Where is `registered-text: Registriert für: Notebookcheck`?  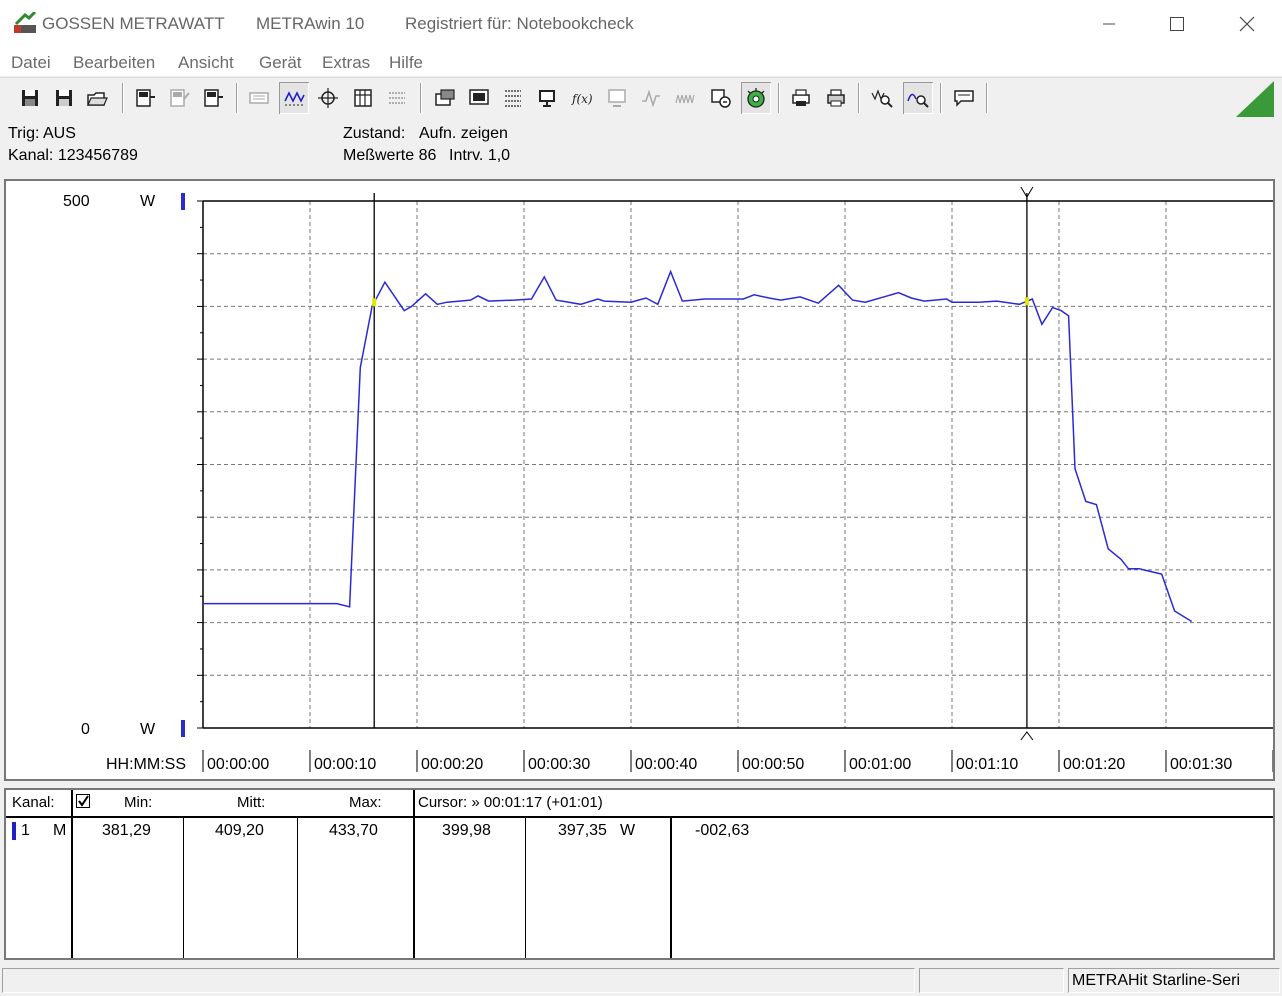 registered-text: Registriert für: Notebookcheck is located at coordinates (519, 23).